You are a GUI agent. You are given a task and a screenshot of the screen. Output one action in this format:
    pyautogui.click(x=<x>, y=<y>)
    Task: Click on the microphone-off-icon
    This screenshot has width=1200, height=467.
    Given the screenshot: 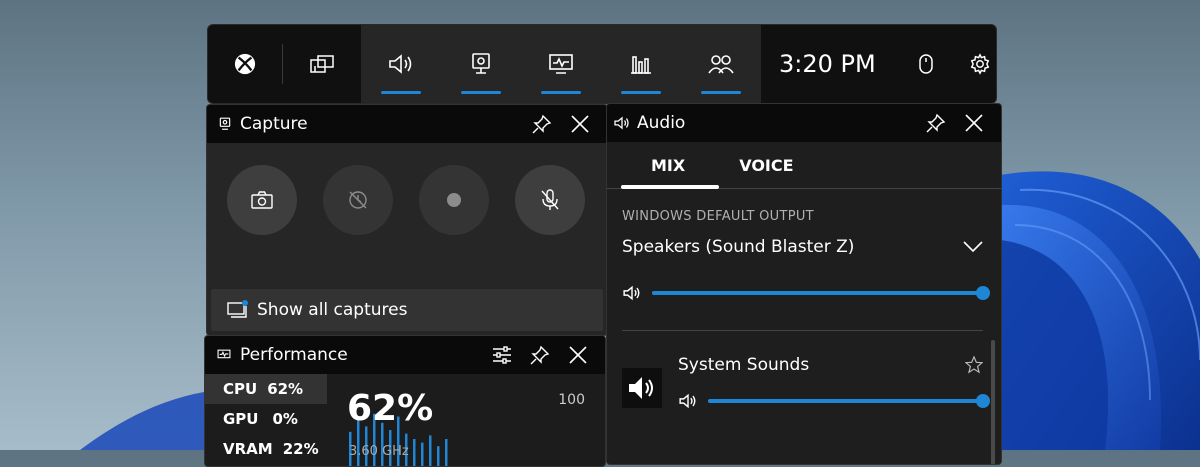 What is the action you would take?
    pyautogui.click(x=550, y=200)
    